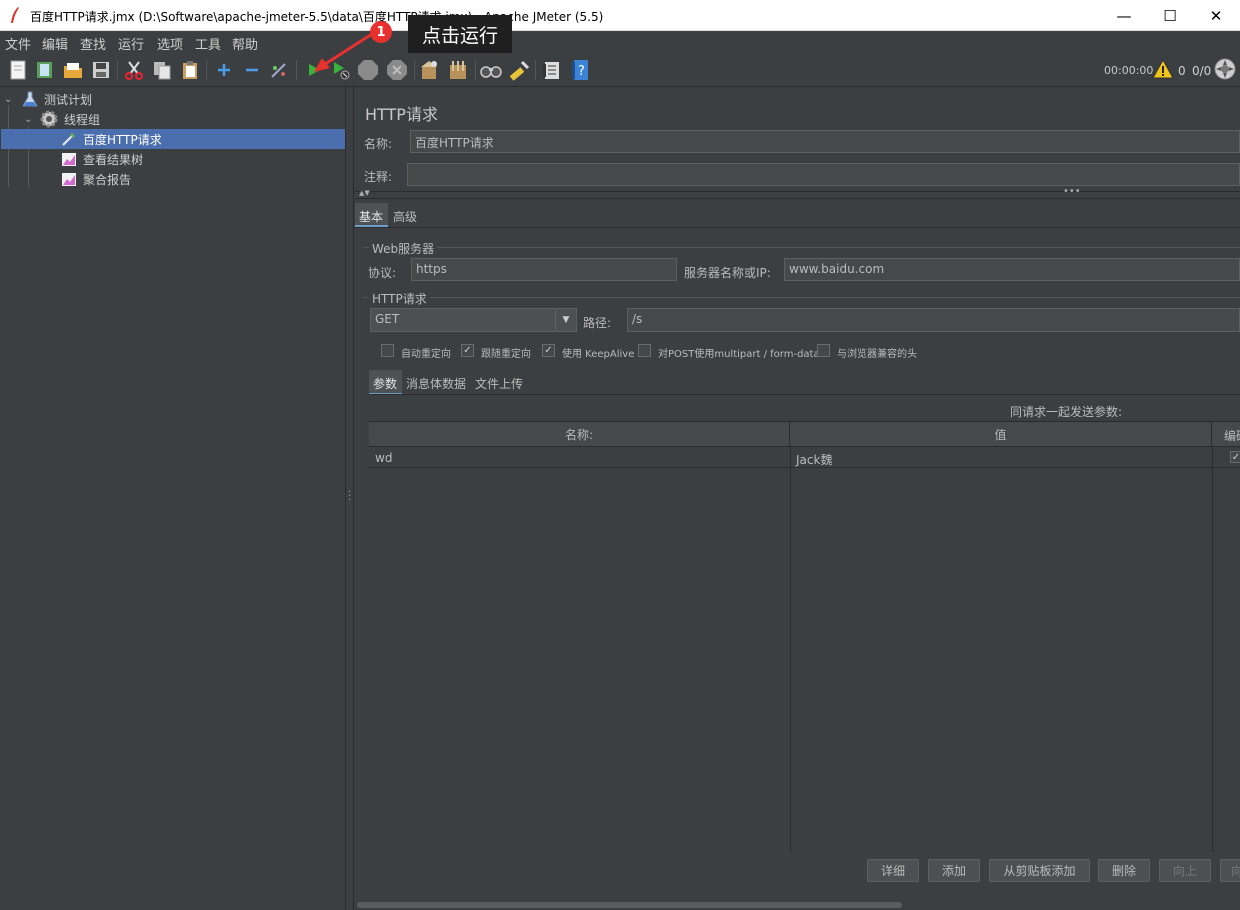 The height and width of the screenshot is (910, 1240). Describe the element at coordinates (1226, 434) in the screenshot. I see `column-header-encode: 编码` at that location.